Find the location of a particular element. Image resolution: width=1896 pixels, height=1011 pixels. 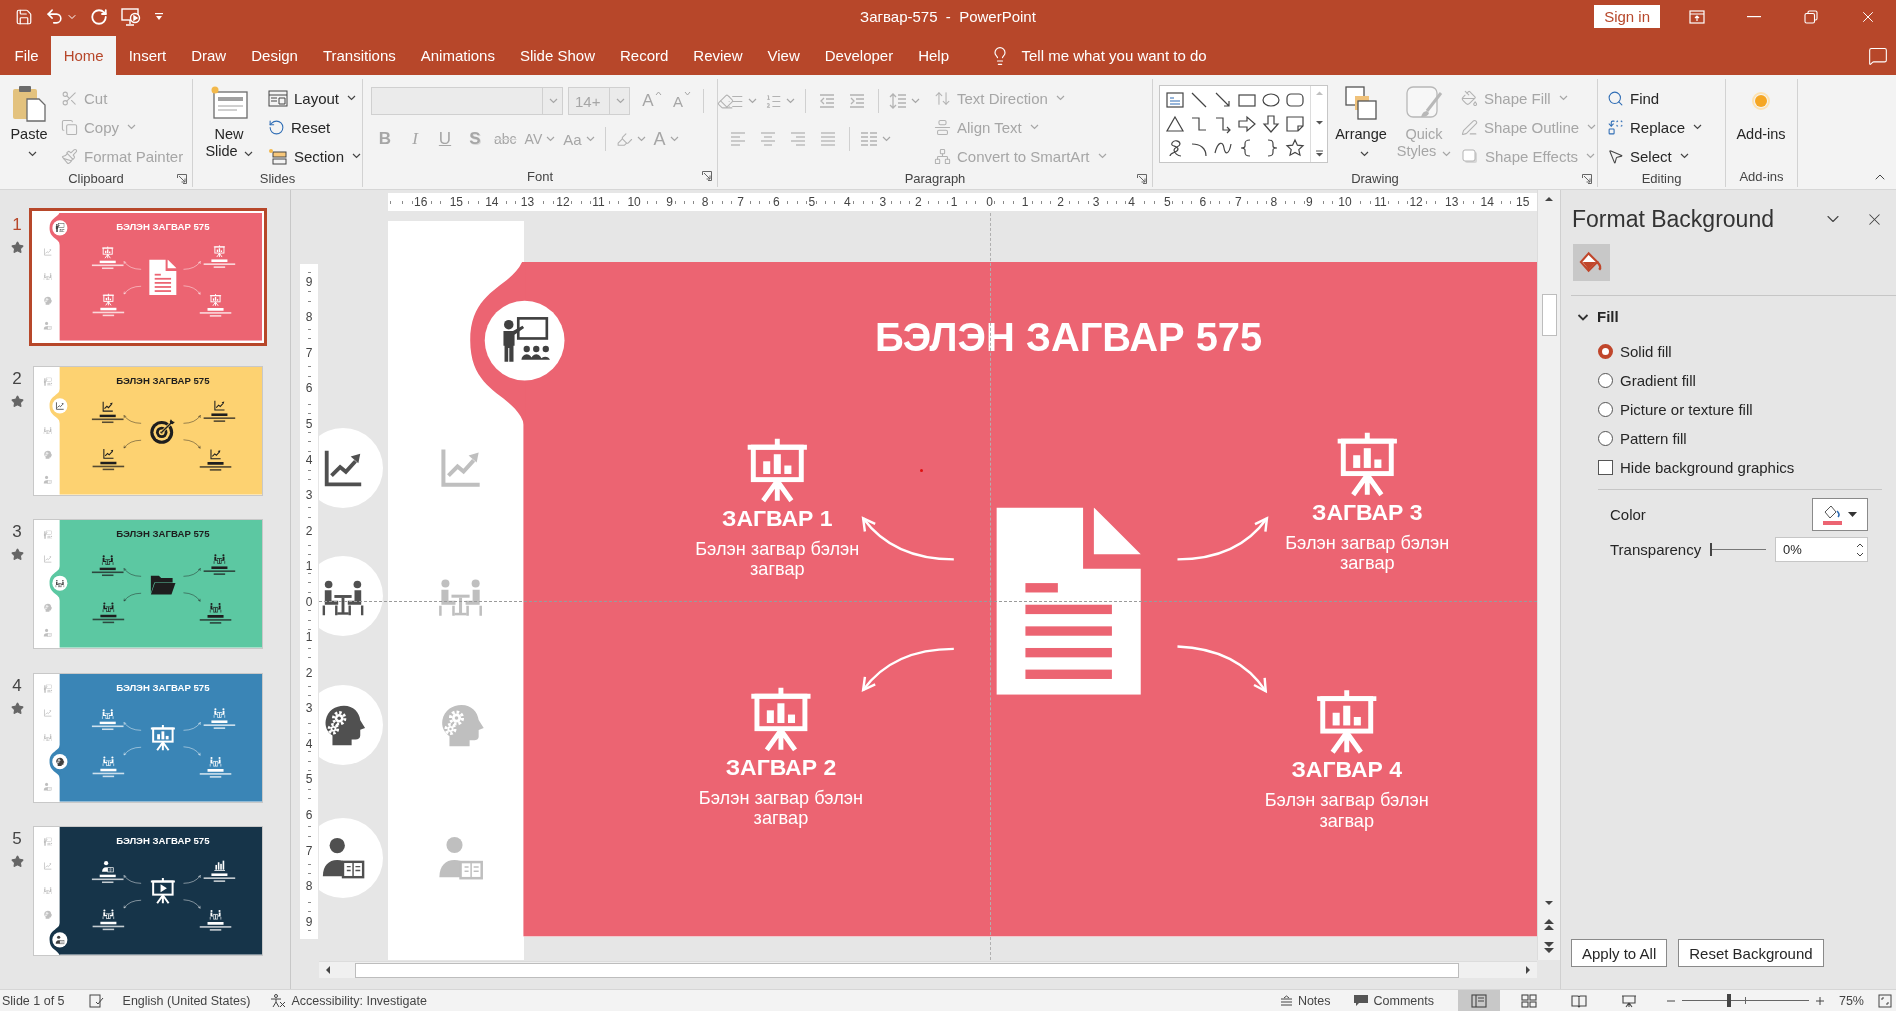

ribbon-tab: Developer is located at coordinates (859, 55).